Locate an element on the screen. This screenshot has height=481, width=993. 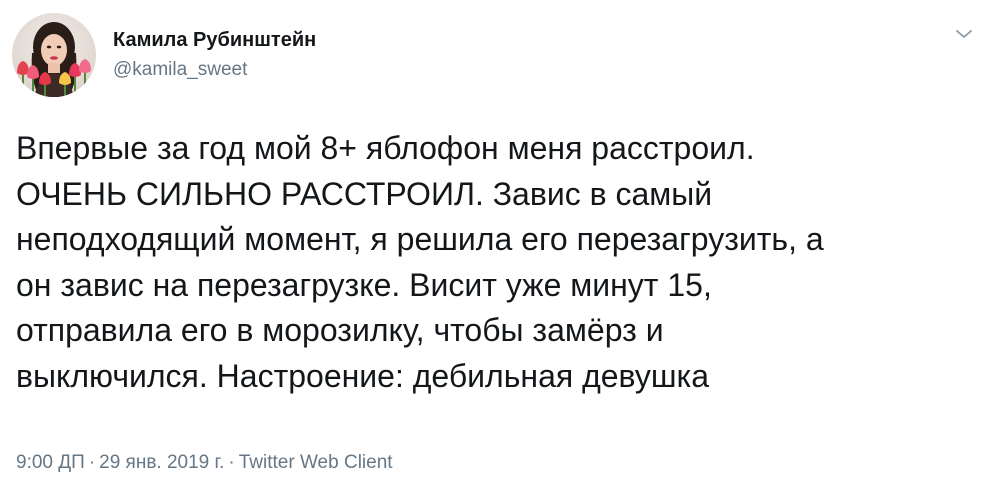
tweet-timestamp-link: 9:00 ДП · 29 янв. 2019 г. is located at coordinates (120, 462).